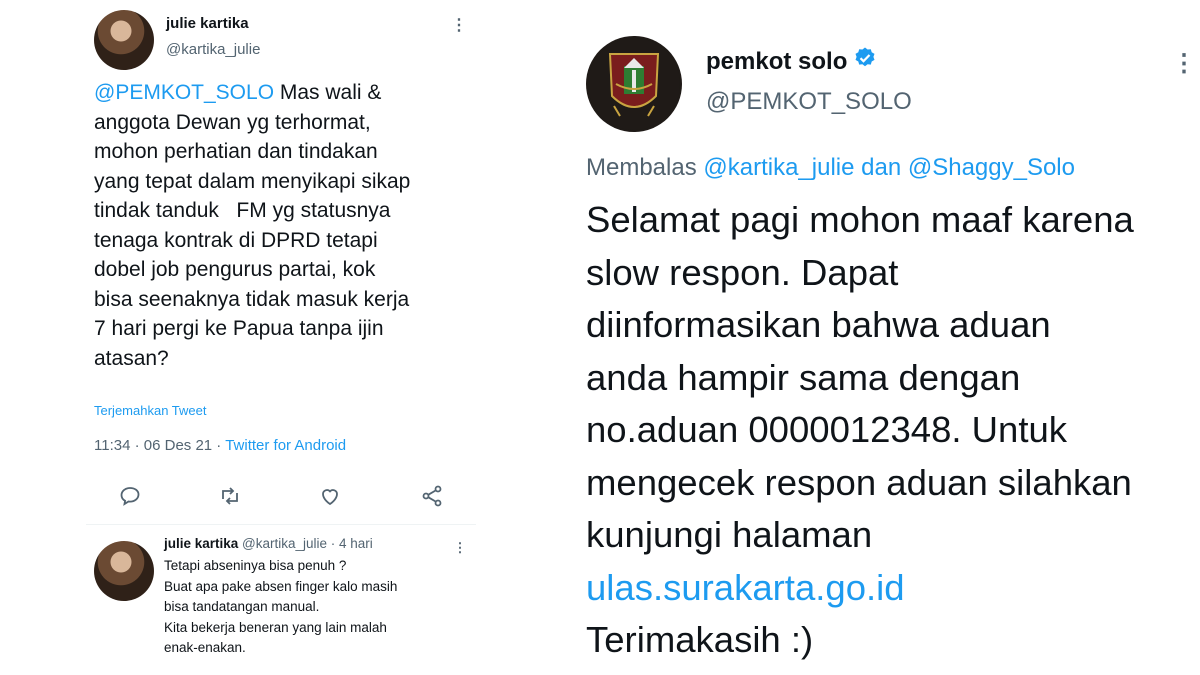 The width and height of the screenshot is (1200, 675). I want to click on replying-to: Membalas @kartika_julie dan @Shaggy_Solo, so click(830, 168).